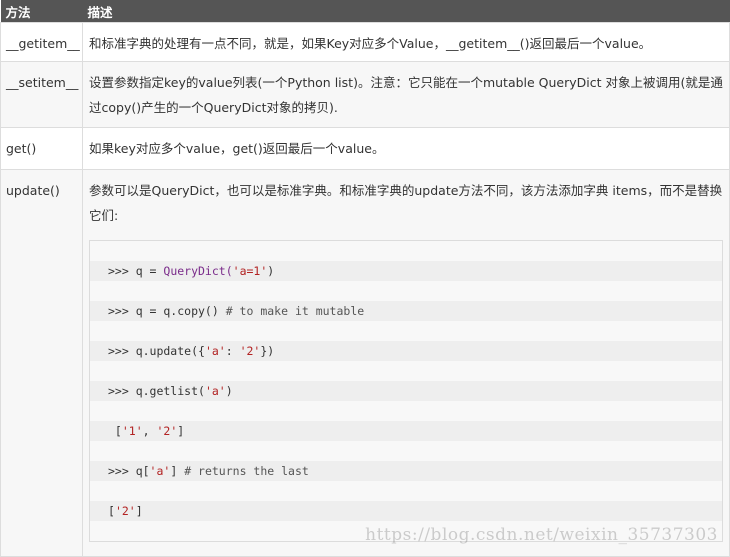 The image size is (730, 557). I want to click on code-line: ['2'], so click(406, 511).